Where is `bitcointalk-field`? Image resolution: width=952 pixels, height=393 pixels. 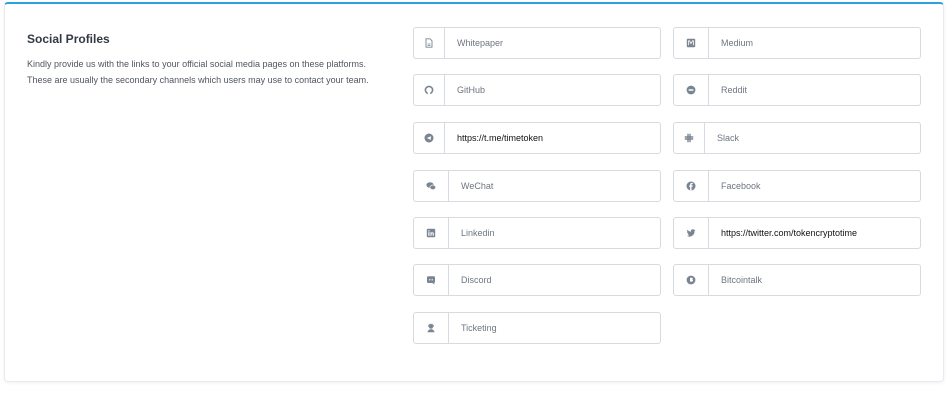 bitcointalk-field is located at coordinates (797, 280).